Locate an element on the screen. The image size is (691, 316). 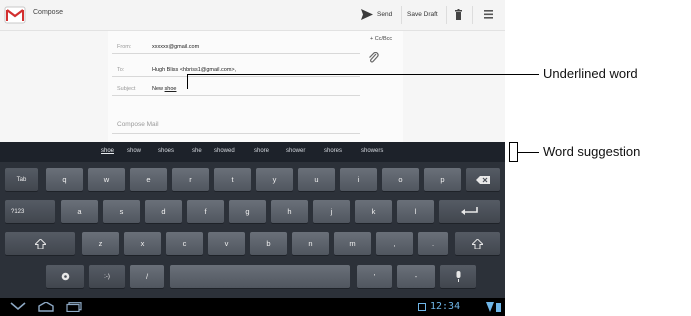
action-bar: Compose Send Save Draft is located at coordinates (252, 15).